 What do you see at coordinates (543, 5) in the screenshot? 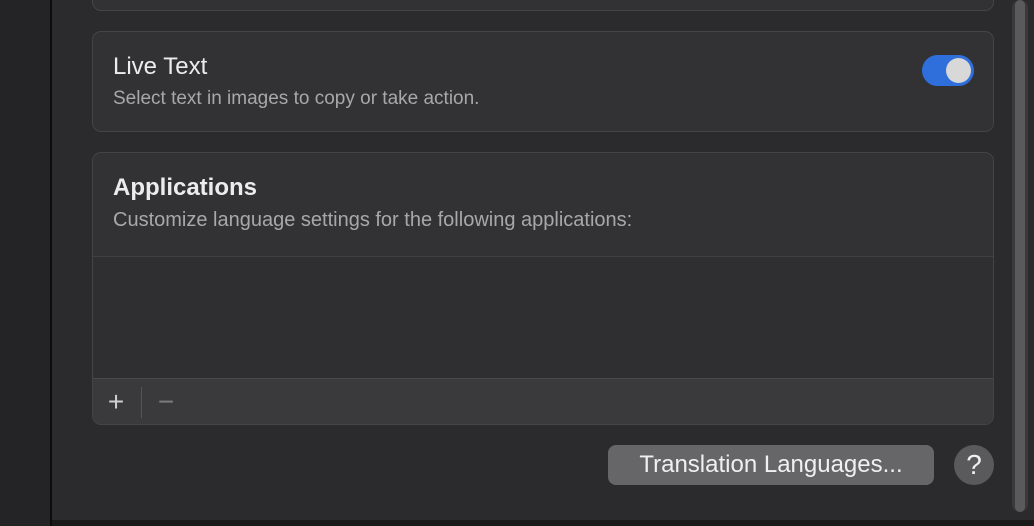
I see `previous-section-card` at bounding box center [543, 5].